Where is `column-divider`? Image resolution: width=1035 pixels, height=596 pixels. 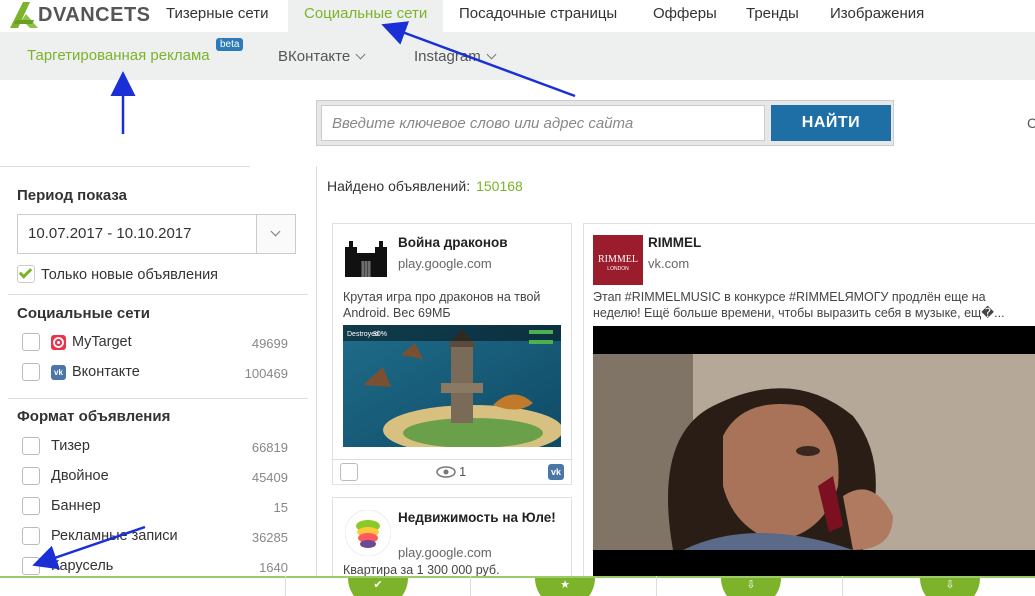 column-divider is located at coordinates (316, 371).